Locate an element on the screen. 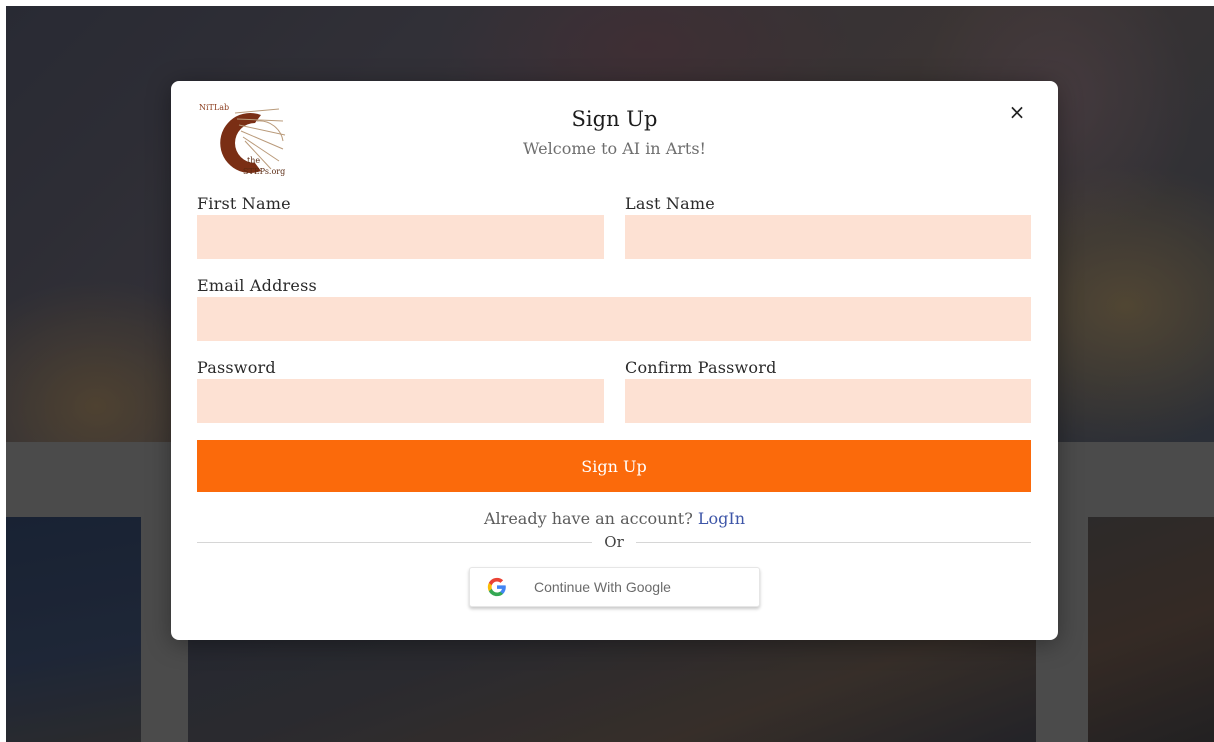 The image size is (1214, 742). confirm-password-input is located at coordinates (828, 401).